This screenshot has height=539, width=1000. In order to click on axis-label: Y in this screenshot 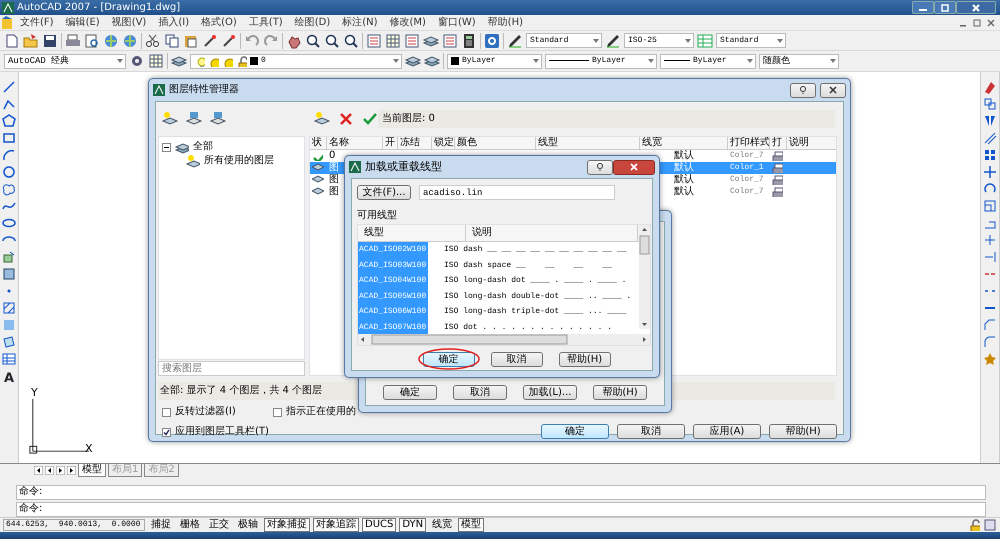, I will do `click(34, 393)`.